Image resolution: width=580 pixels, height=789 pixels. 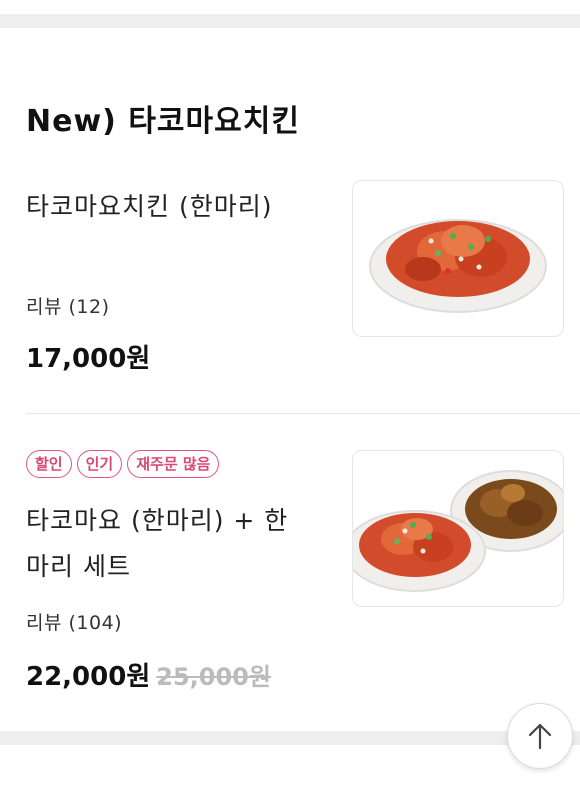 What do you see at coordinates (68, 307) in the screenshot?
I see `menu-item-review: 리뷰 (12)` at bounding box center [68, 307].